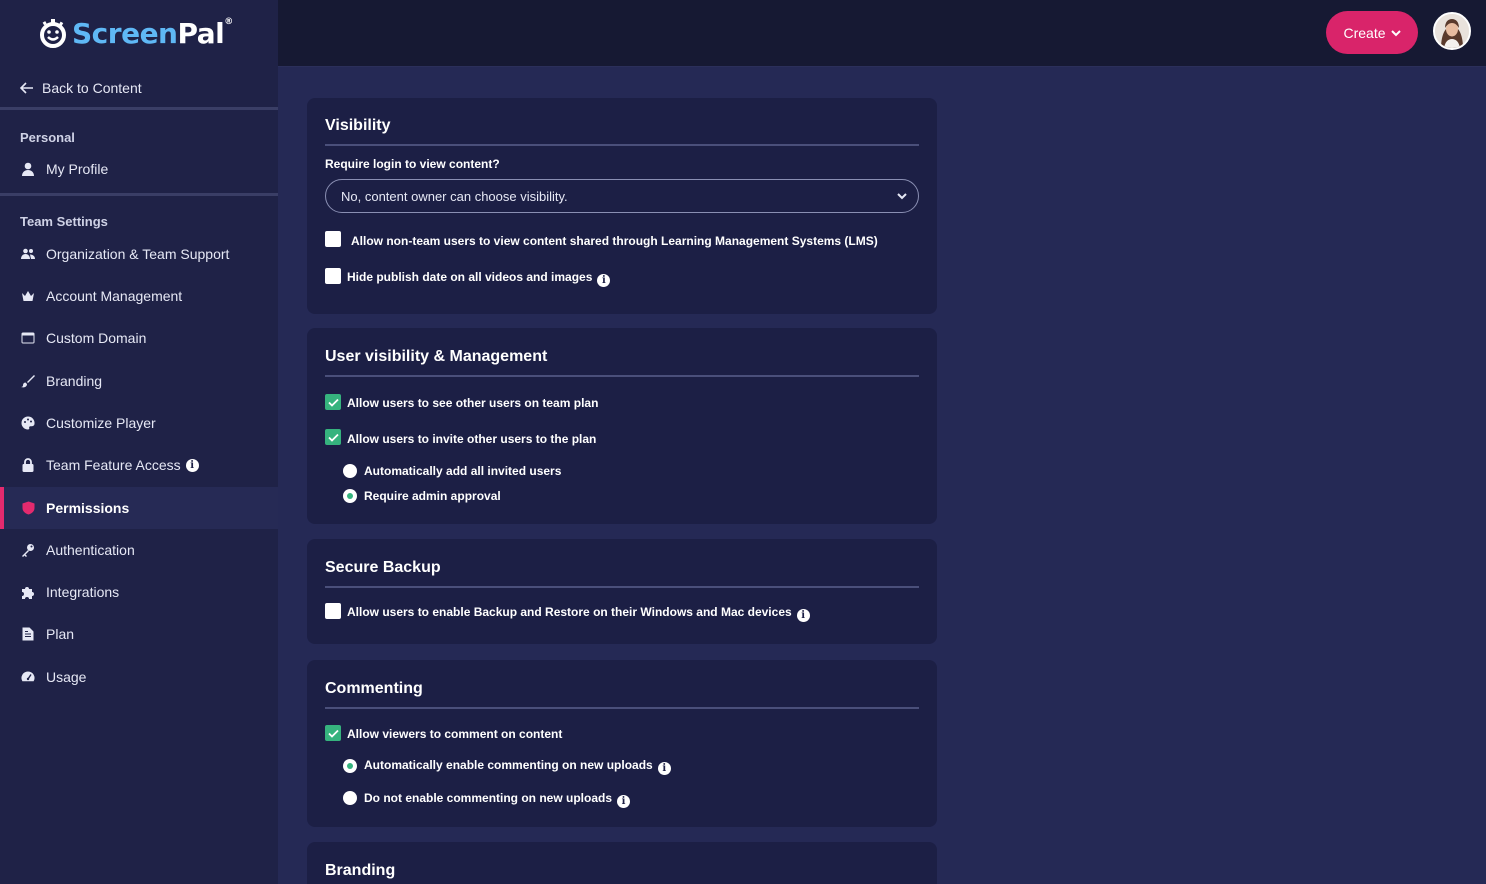 Image resolution: width=1486 pixels, height=884 pixels. I want to click on team-settings-section-title: Team Settings, so click(64, 221).